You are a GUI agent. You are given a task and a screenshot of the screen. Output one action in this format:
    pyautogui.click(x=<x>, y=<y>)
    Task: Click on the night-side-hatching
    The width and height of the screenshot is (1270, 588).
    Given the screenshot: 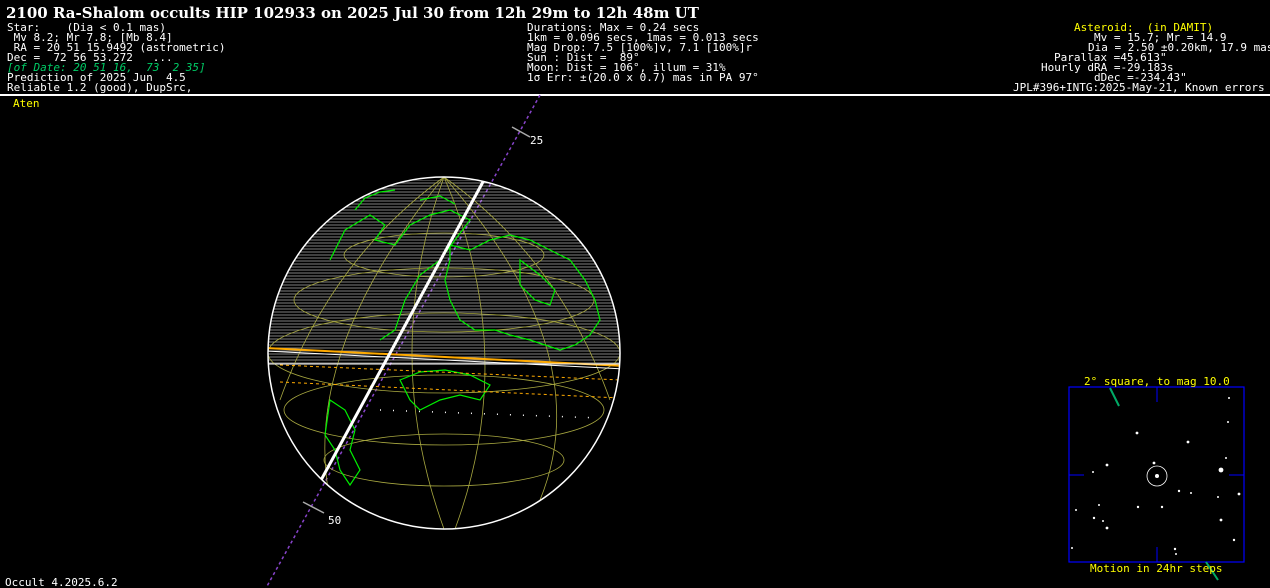 What is the action you would take?
    pyautogui.click(x=444, y=272)
    